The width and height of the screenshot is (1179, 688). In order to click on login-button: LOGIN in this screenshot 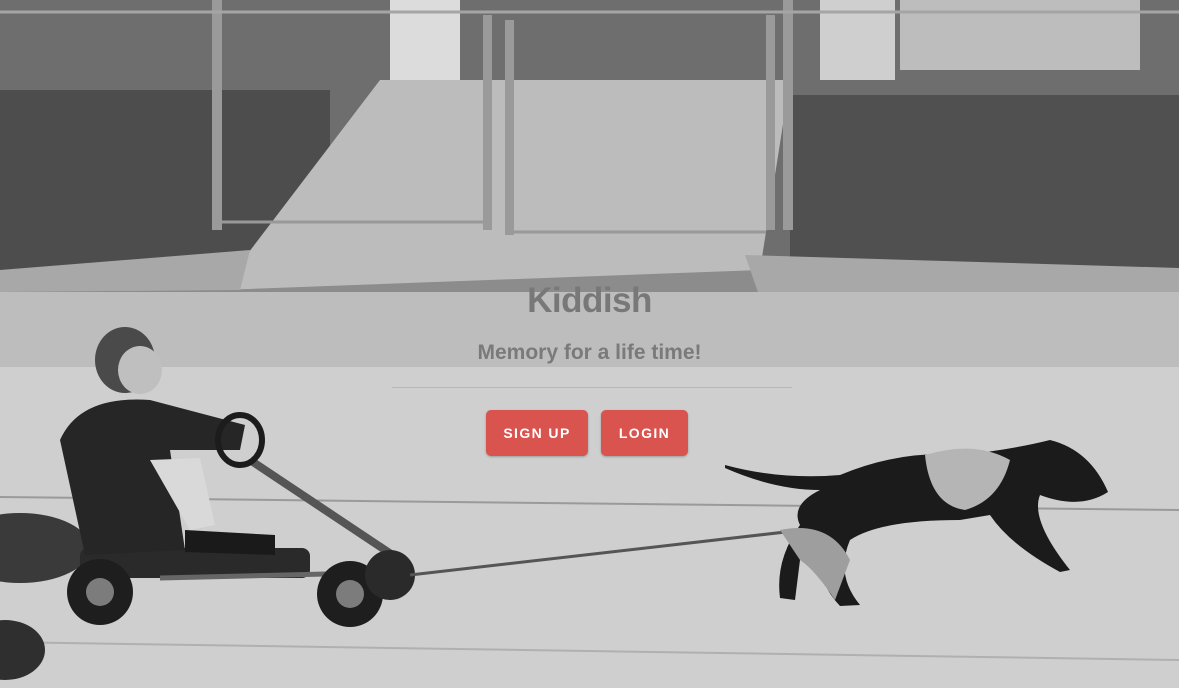, I will do `click(644, 433)`.